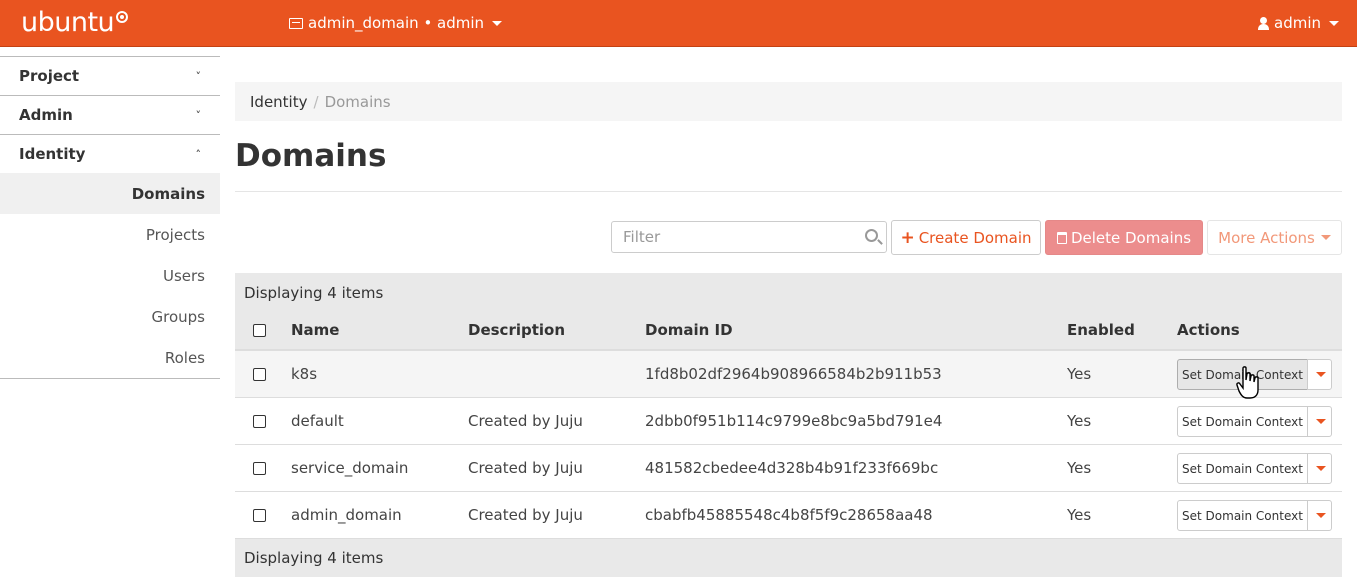 The width and height of the screenshot is (1357, 588). Describe the element at coordinates (689, 330) in the screenshot. I see `column-header-domain-id: Domain ID` at that location.